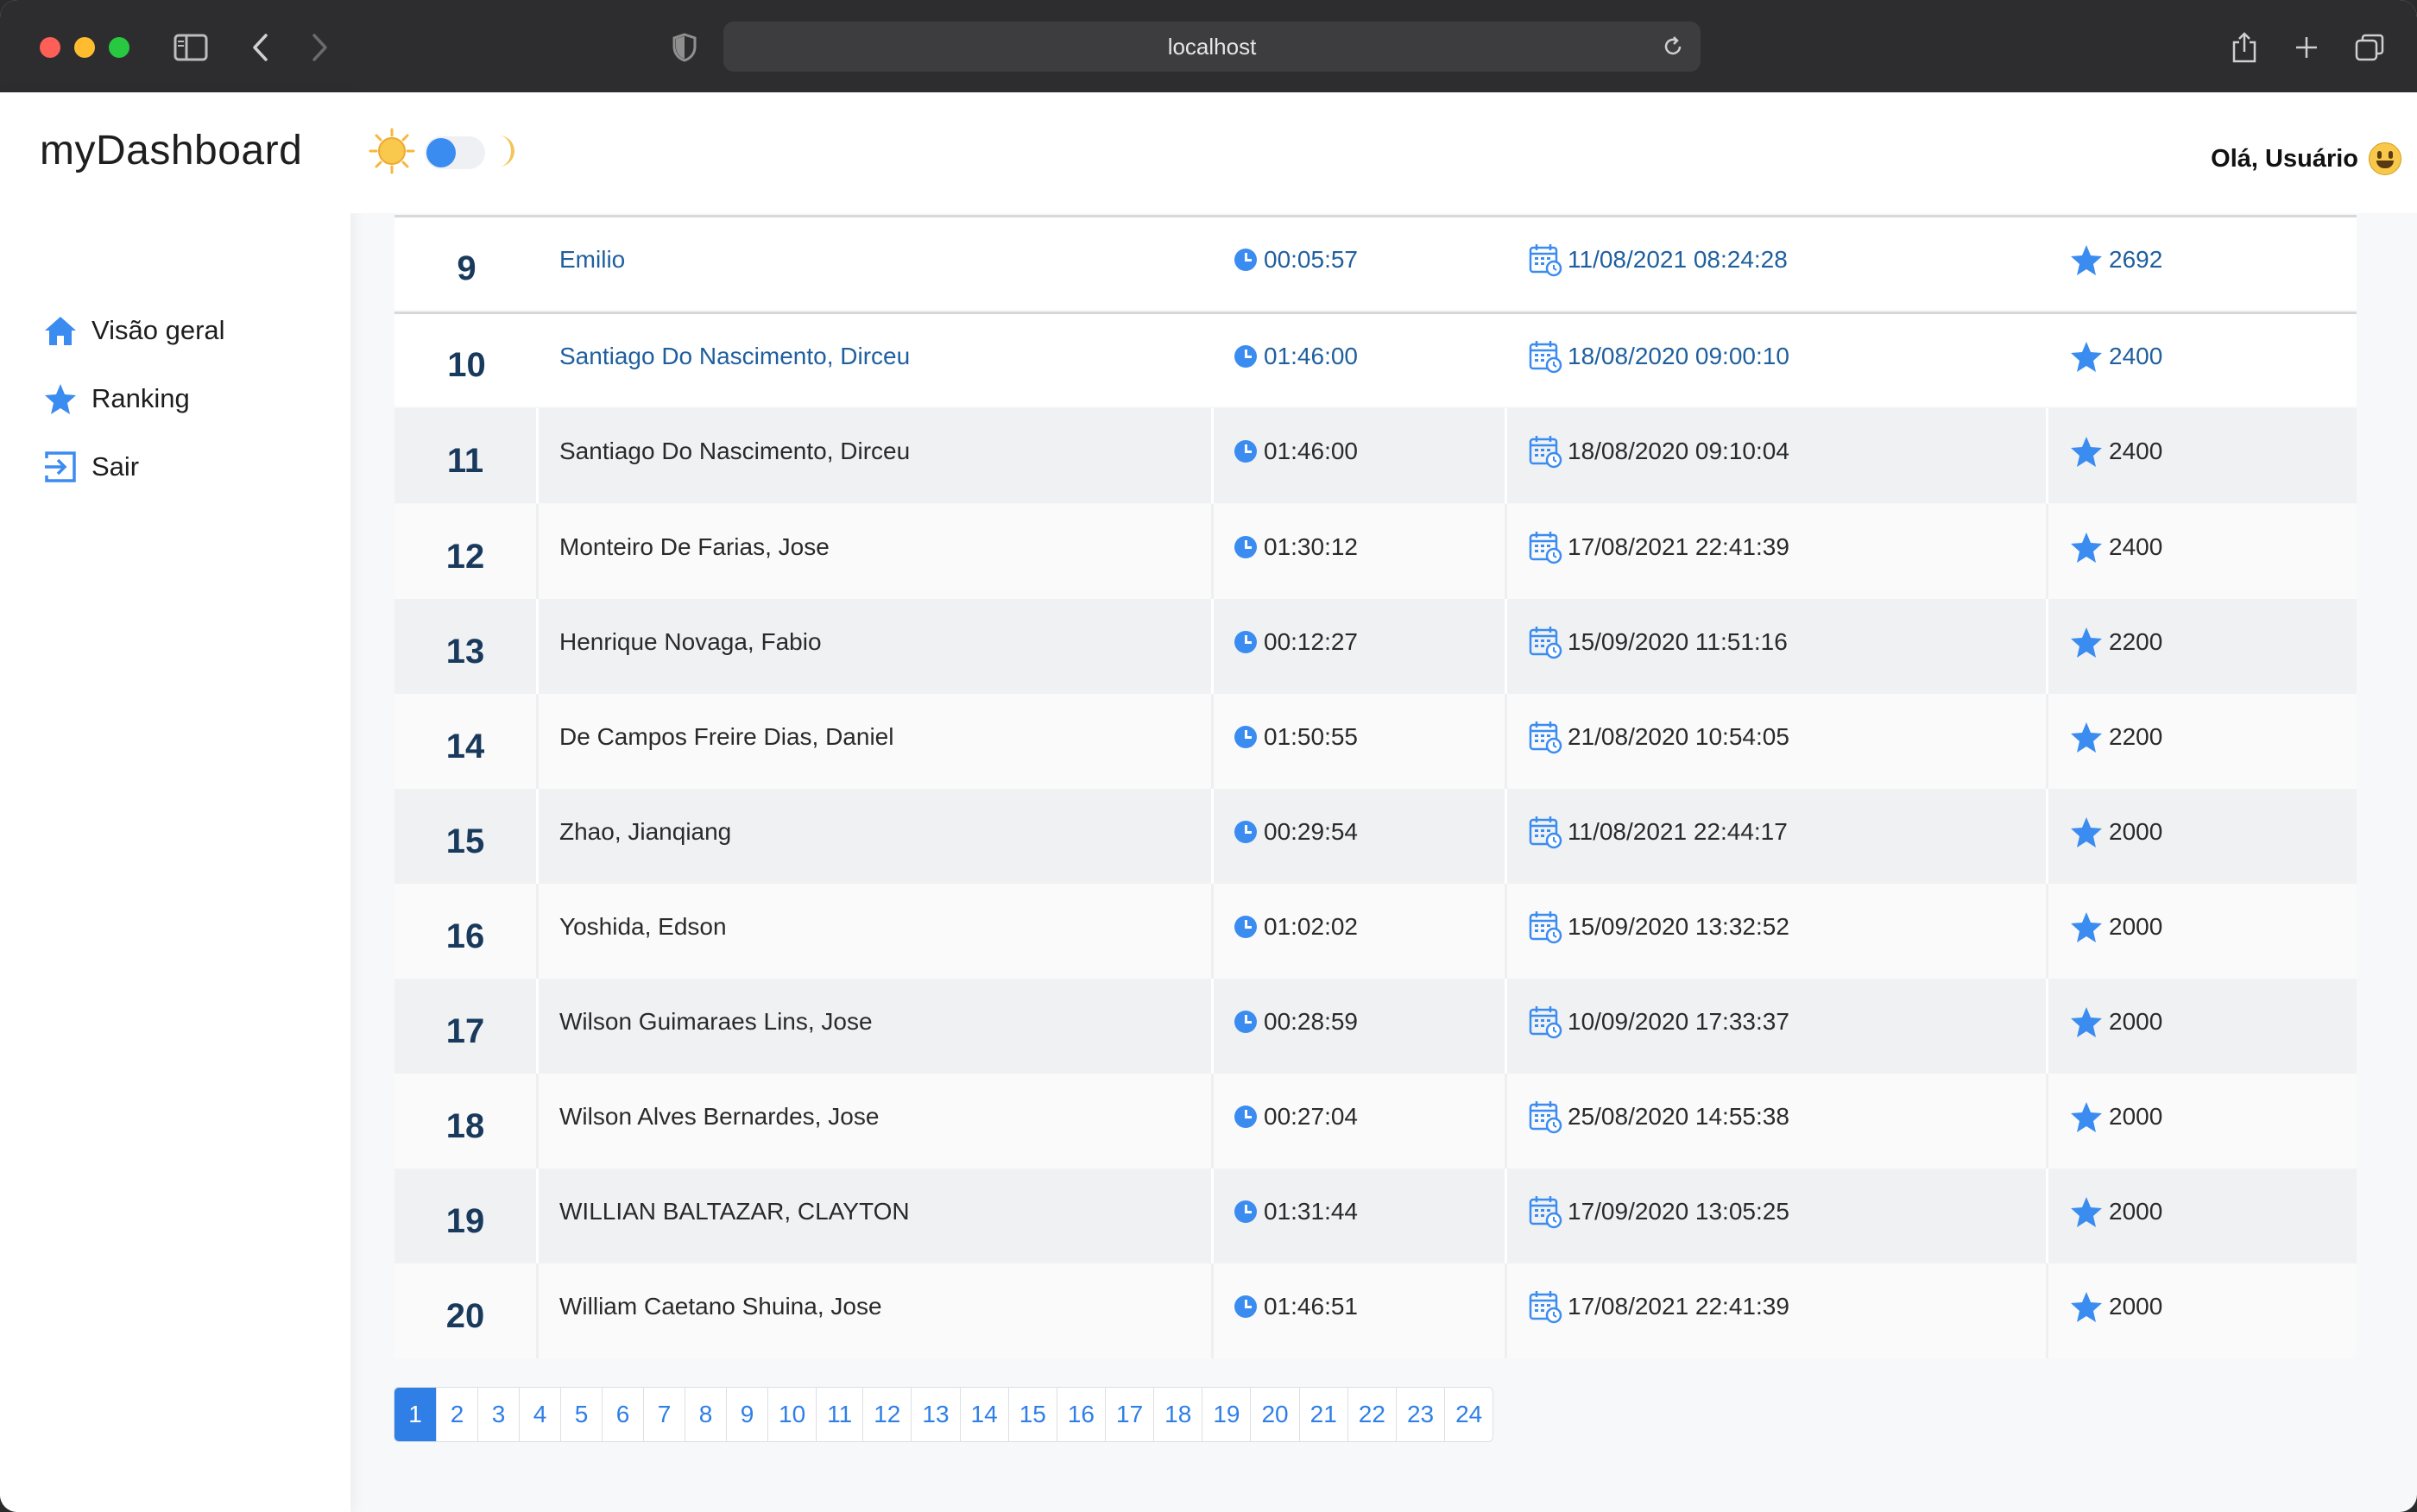 This screenshot has width=2417, height=1512. What do you see at coordinates (1311, 832) in the screenshot?
I see `duration-text: 00:29:54` at bounding box center [1311, 832].